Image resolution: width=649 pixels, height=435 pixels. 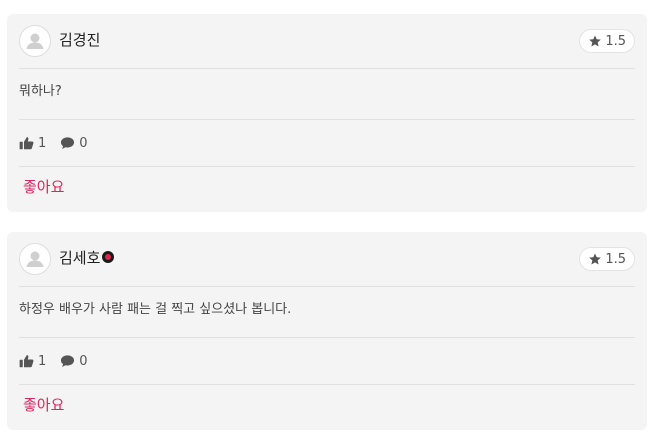 What do you see at coordinates (327, 94) in the screenshot?
I see `comment-body: 뭐하나?` at bounding box center [327, 94].